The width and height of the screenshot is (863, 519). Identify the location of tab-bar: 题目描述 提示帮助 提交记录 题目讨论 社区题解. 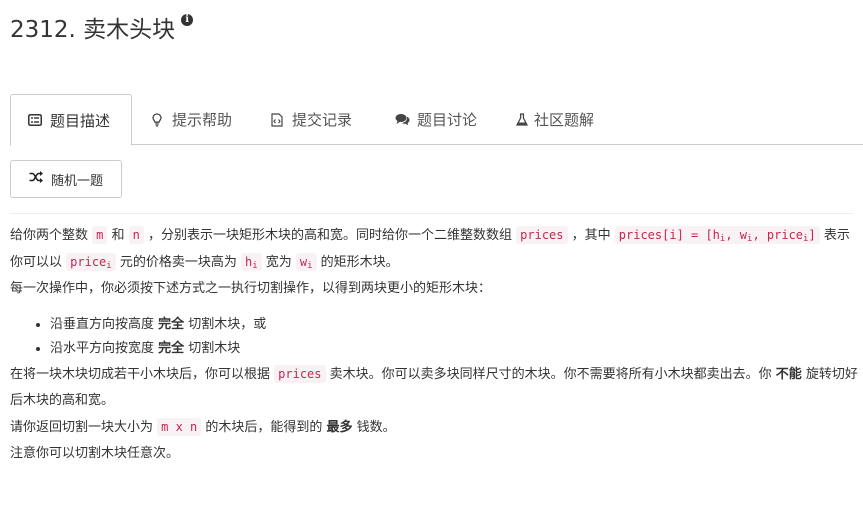
(436, 120).